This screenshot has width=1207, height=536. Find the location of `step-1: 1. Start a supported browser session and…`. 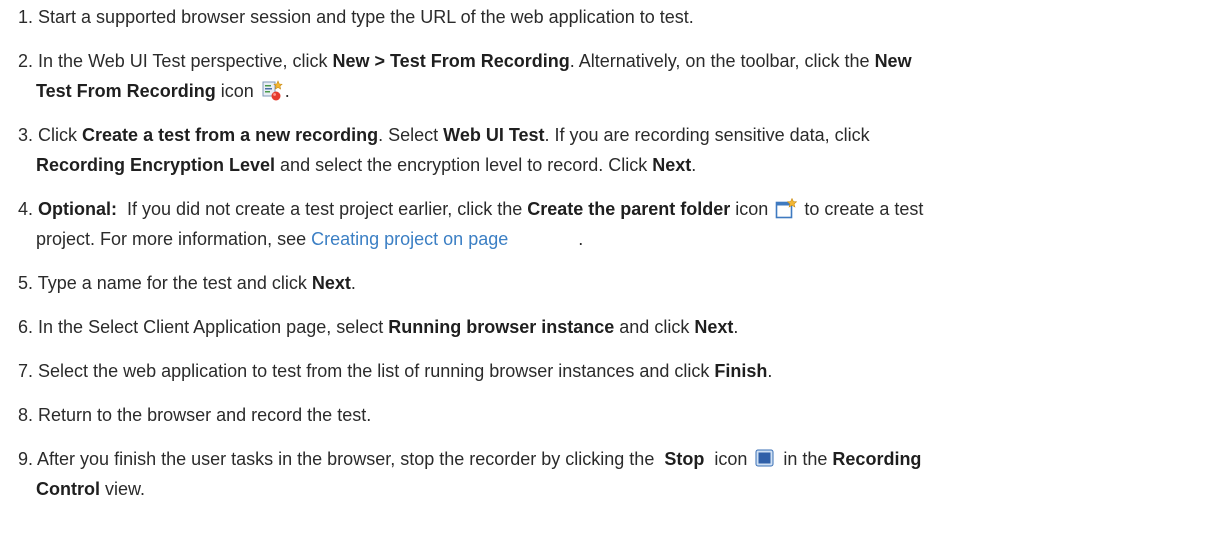

step-1: 1. Start a supported browser session and… is located at coordinates (607, 17).